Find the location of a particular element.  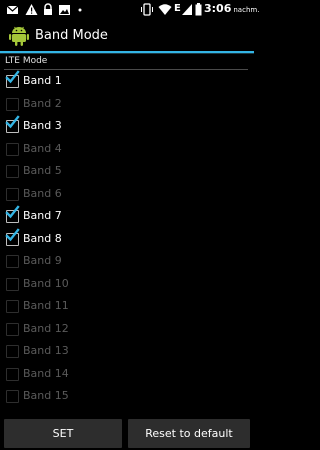

band-label: Band 10 is located at coordinates (46, 283).